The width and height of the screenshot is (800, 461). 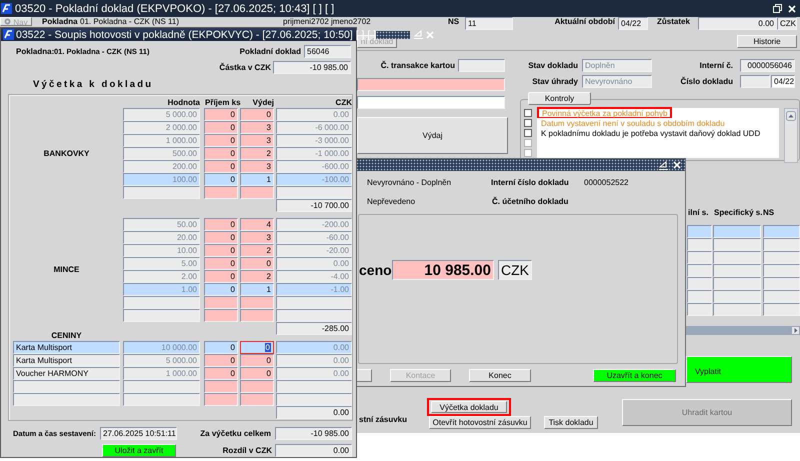 What do you see at coordinates (584, 21) in the screenshot?
I see `field-label: Aktuální období` at bounding box center [584, 21].